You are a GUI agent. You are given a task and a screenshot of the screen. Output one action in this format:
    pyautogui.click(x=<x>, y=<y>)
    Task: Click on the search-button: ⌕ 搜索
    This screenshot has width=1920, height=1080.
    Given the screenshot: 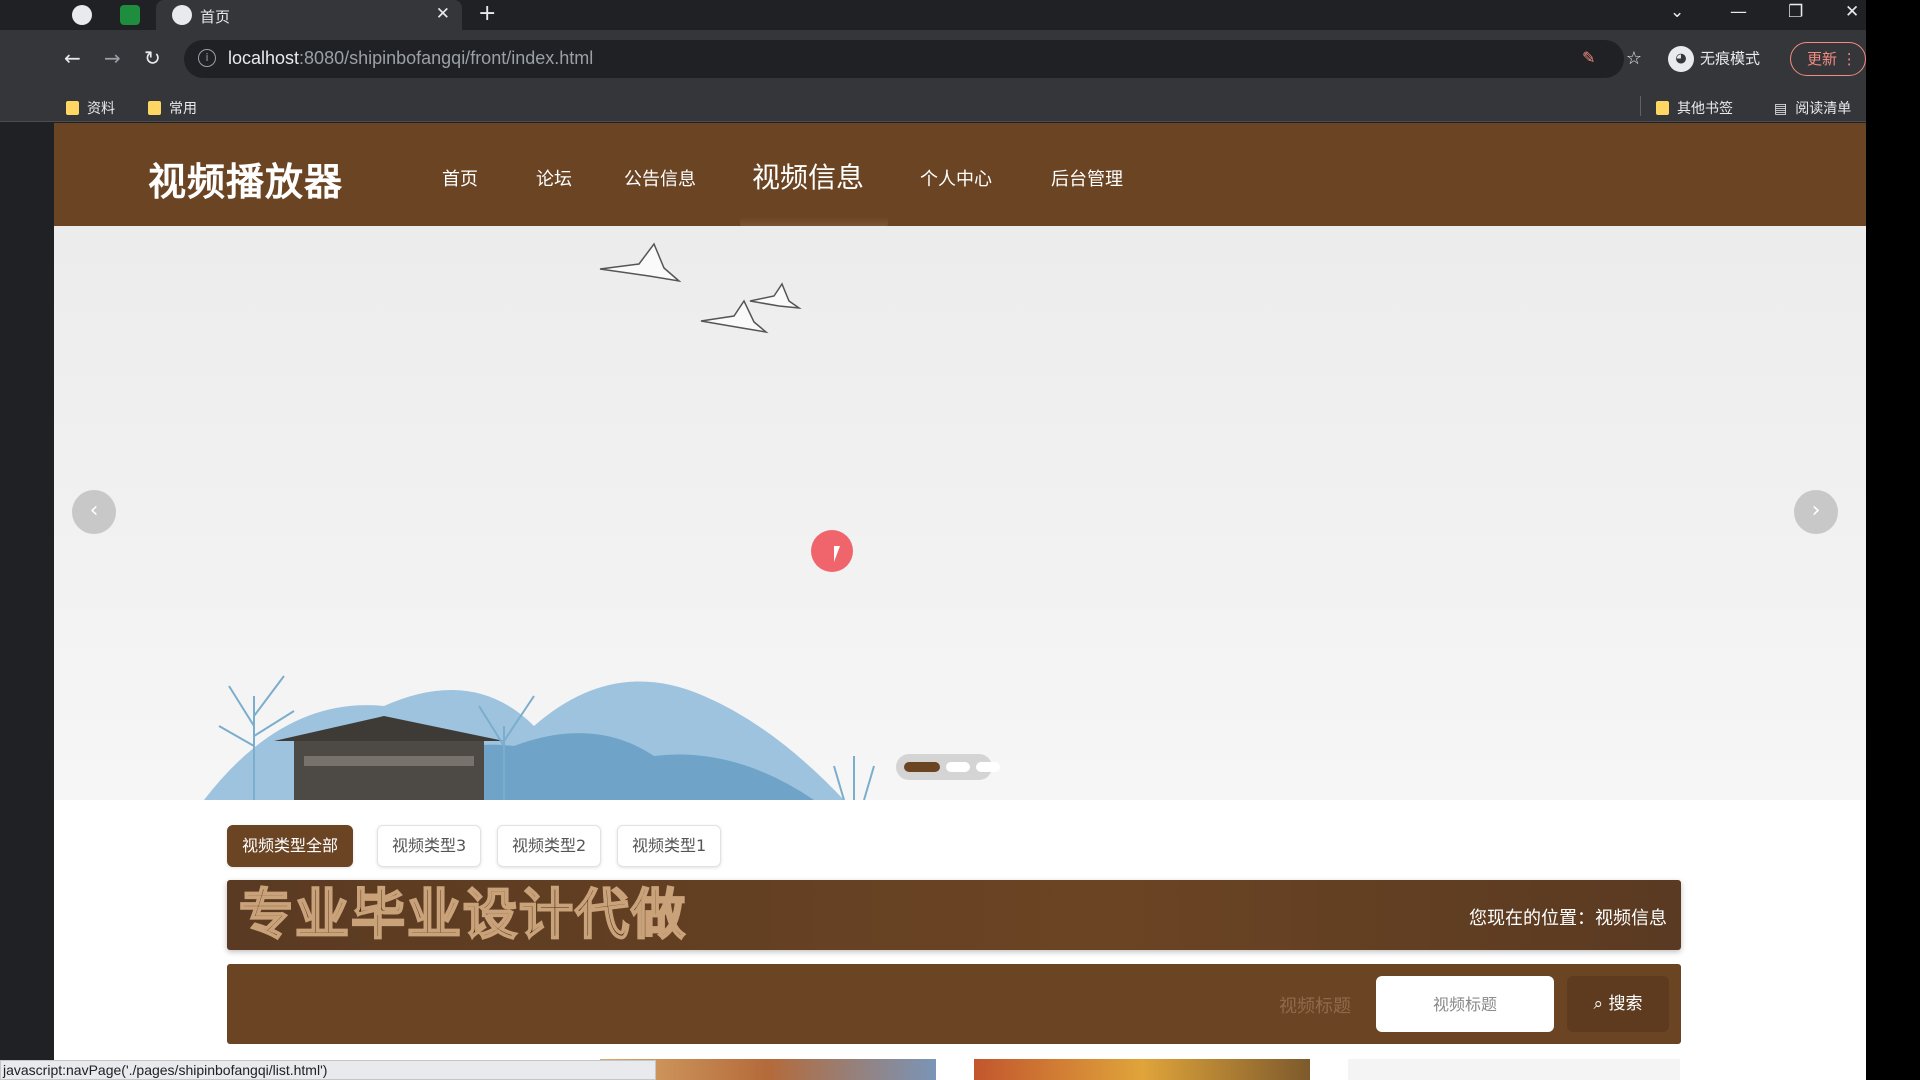 What is the action you would take?
    pyautogui.click(x=1618, y=1004)
    